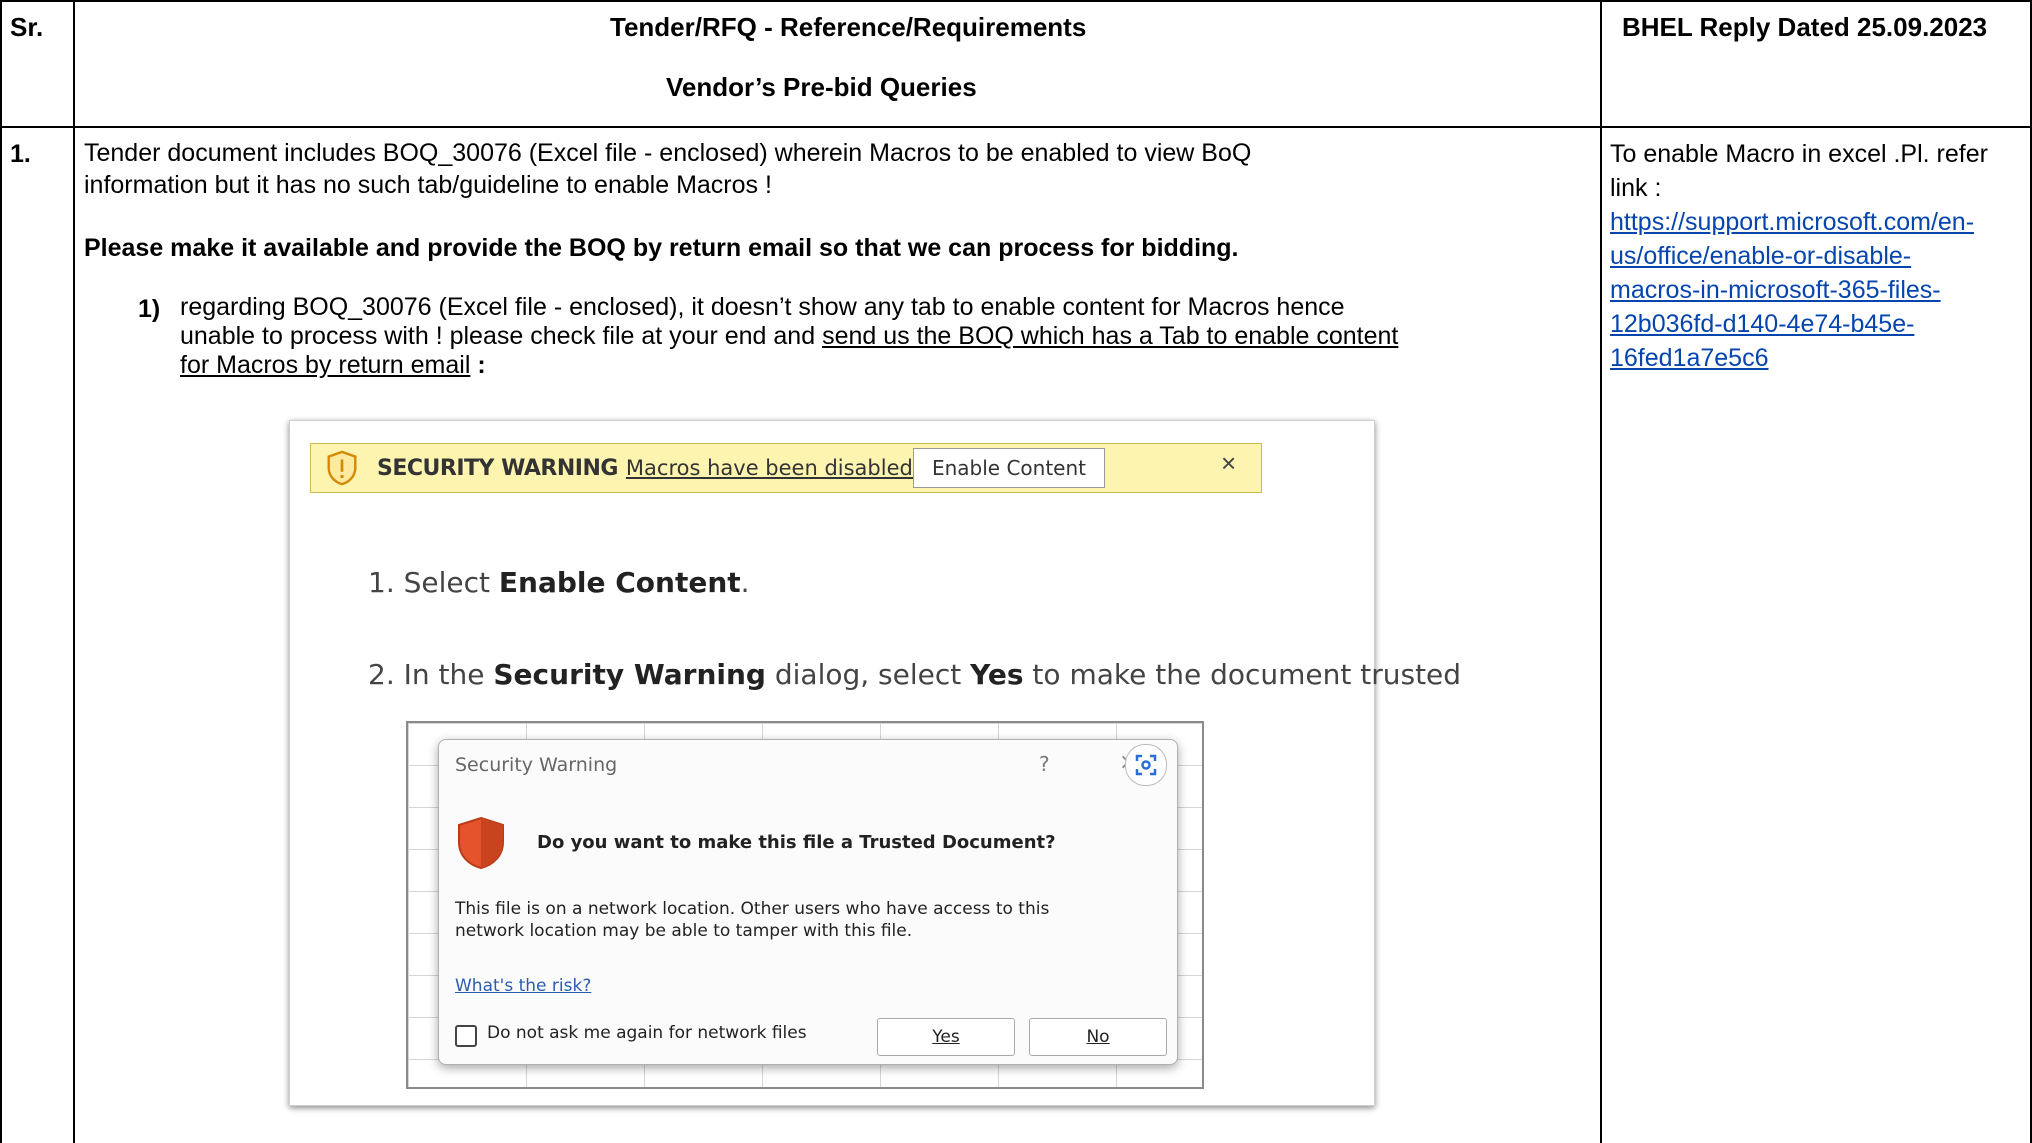  What do you see at coordinates (821, 87) in the screenshot?
I see `header-reference-subtitle: Vendor’s Pre-bid Queries` at bounding box center [821, 87].